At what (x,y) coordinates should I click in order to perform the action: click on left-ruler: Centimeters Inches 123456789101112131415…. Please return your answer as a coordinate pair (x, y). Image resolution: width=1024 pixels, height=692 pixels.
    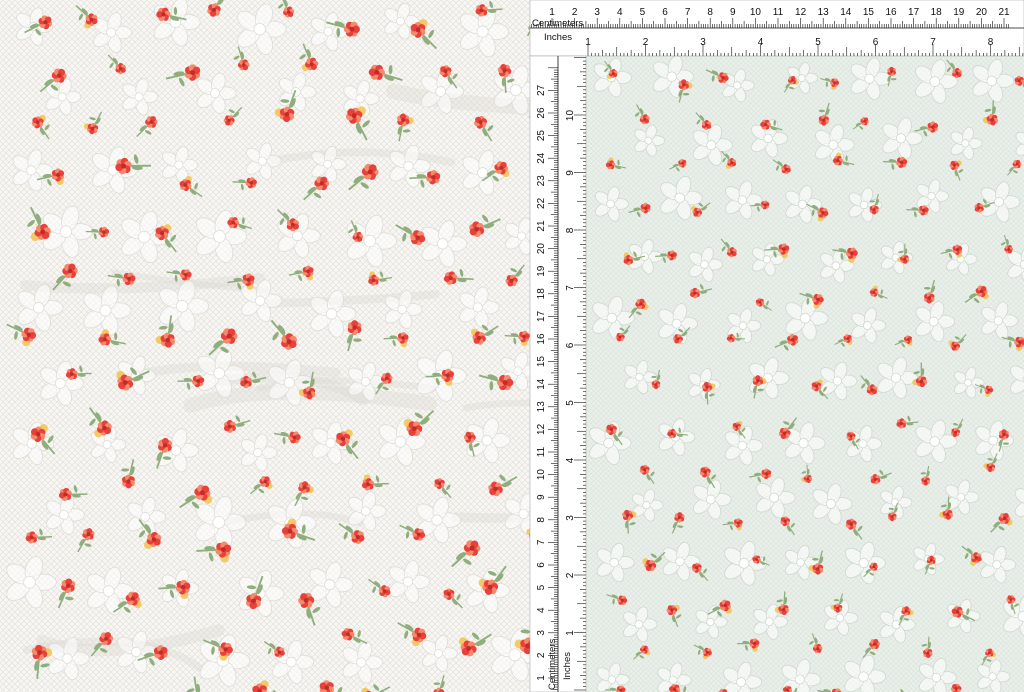
    Looking at the image, I should click on (558, 373).